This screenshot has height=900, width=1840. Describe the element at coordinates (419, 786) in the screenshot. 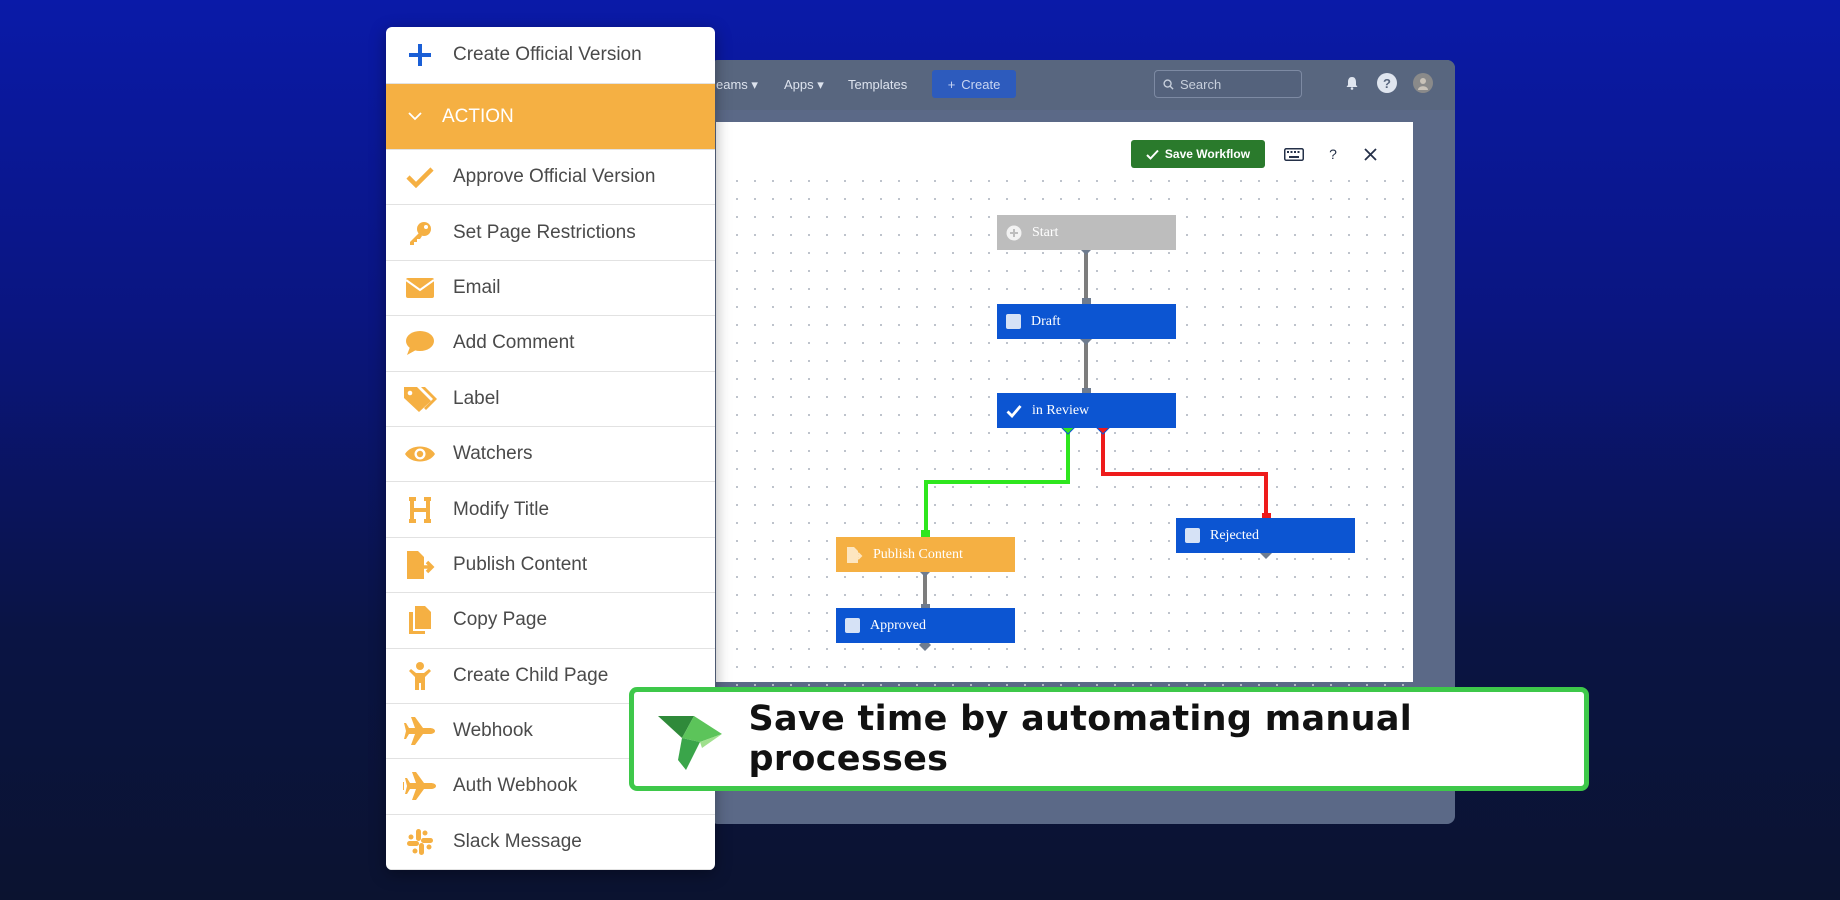

I see `plane-arrival-icon` at that location.